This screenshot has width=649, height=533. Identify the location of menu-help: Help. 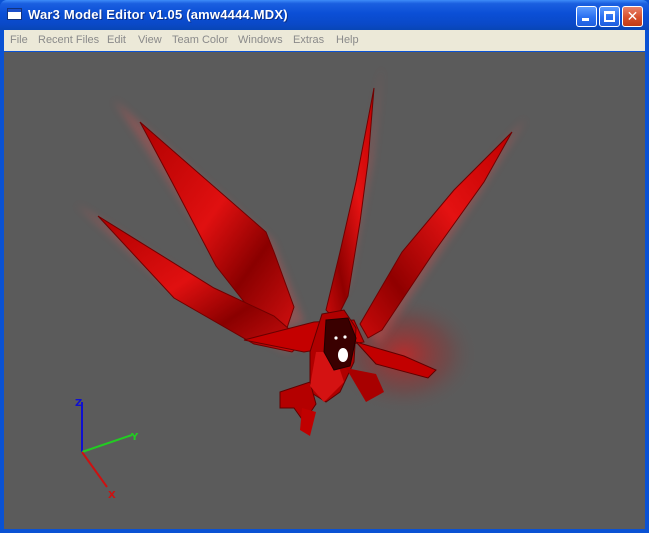
(347, 40).